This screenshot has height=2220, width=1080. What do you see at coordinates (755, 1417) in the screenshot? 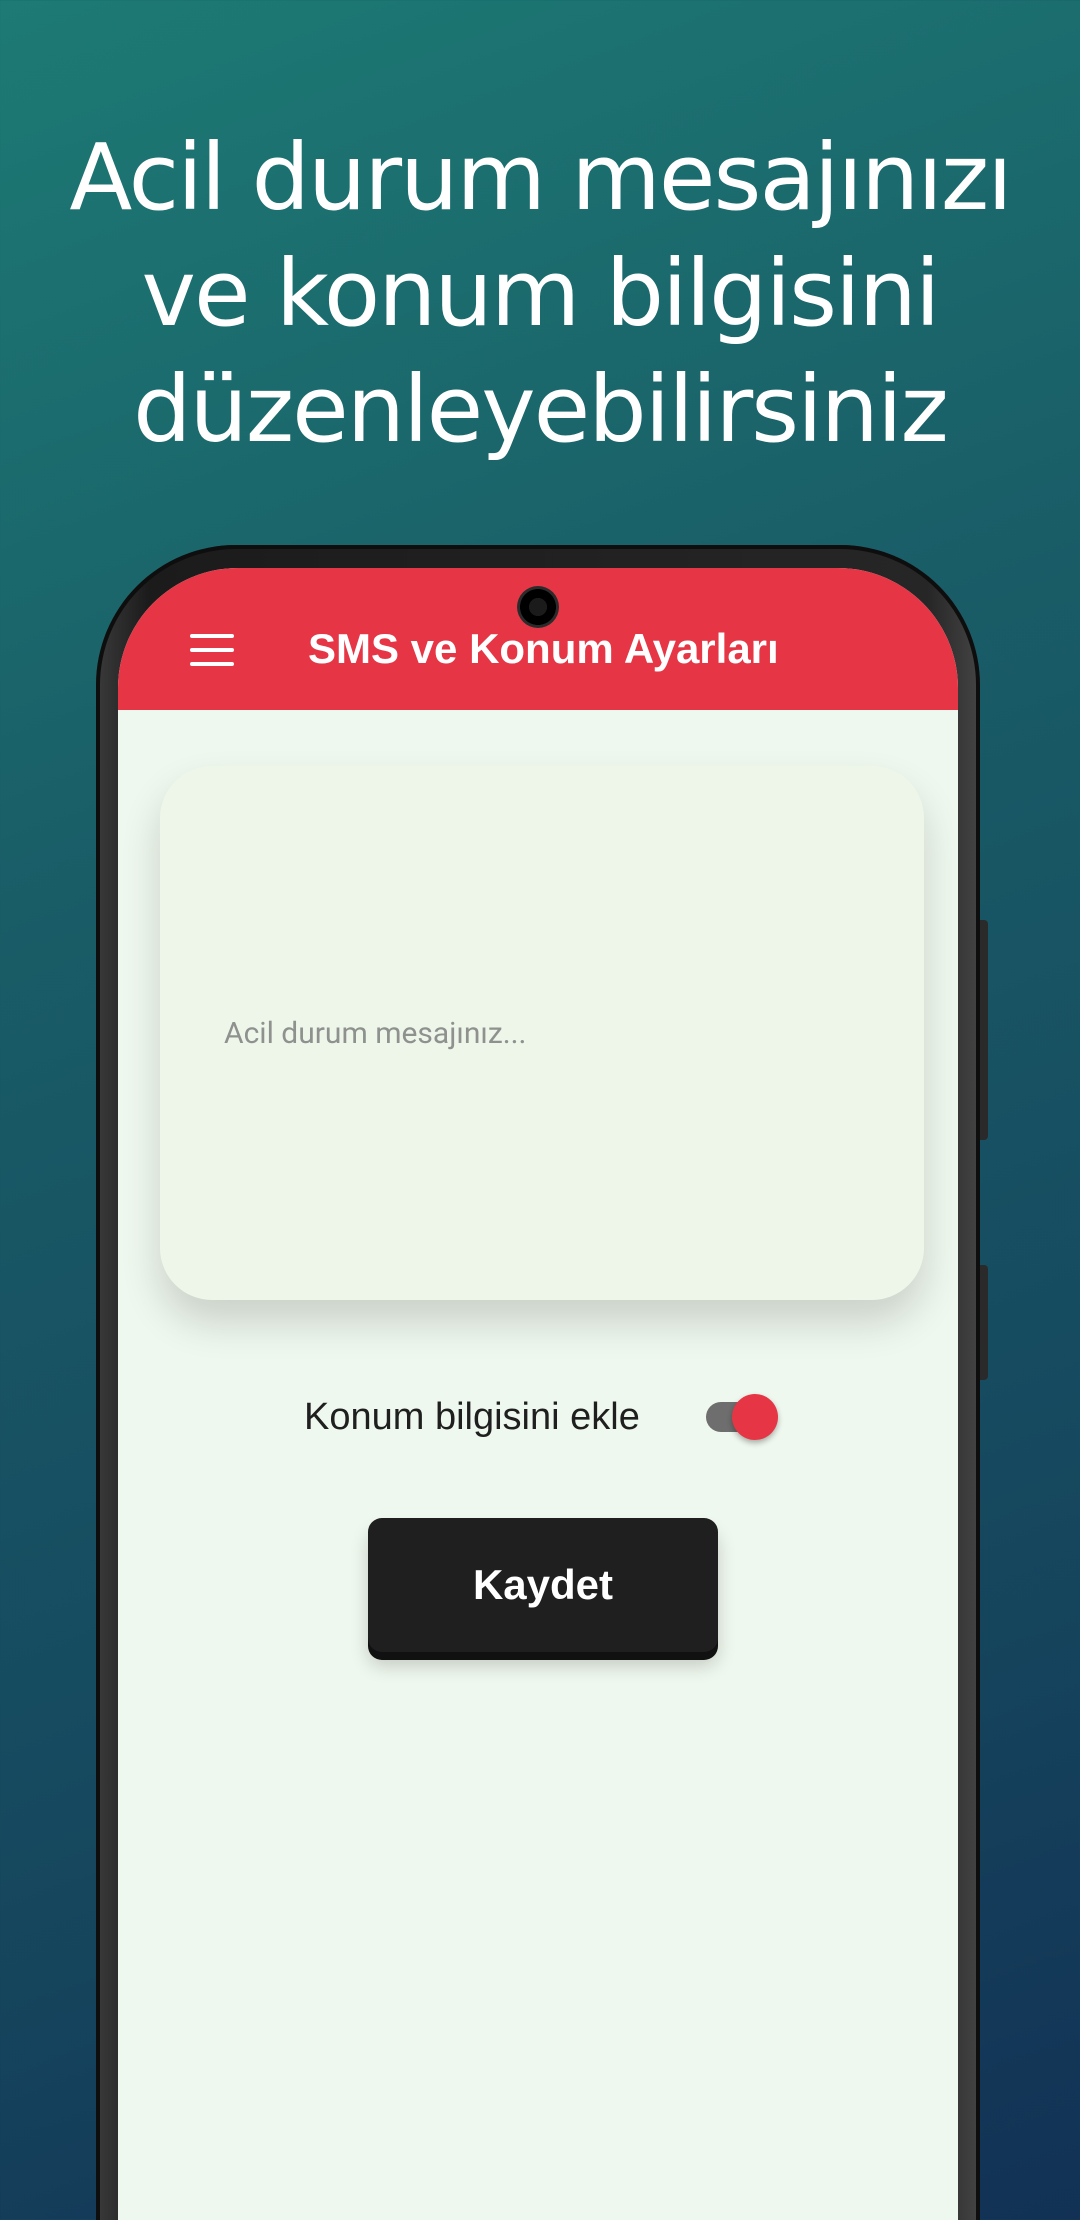
I see `toggle-thumb` at bounding box center [755, 1417].